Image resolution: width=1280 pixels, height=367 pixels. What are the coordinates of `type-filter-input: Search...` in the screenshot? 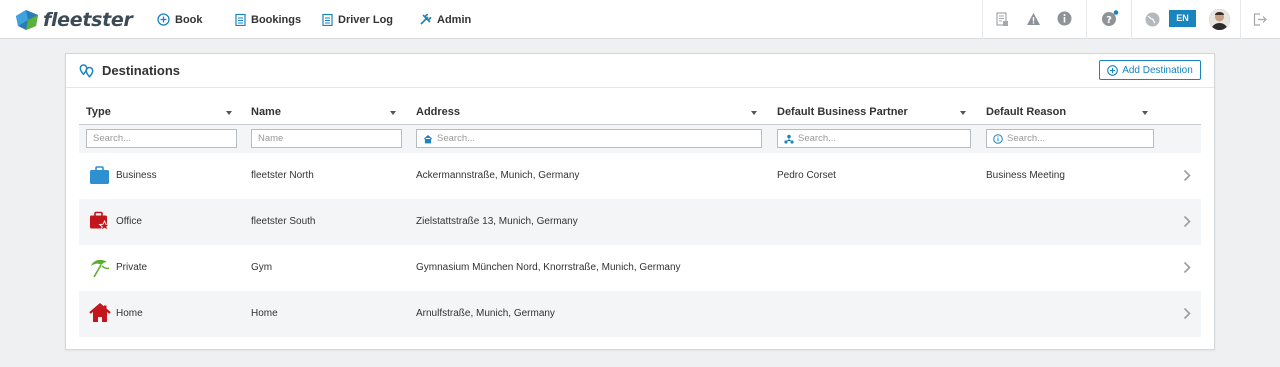 It's located at (161, 138).